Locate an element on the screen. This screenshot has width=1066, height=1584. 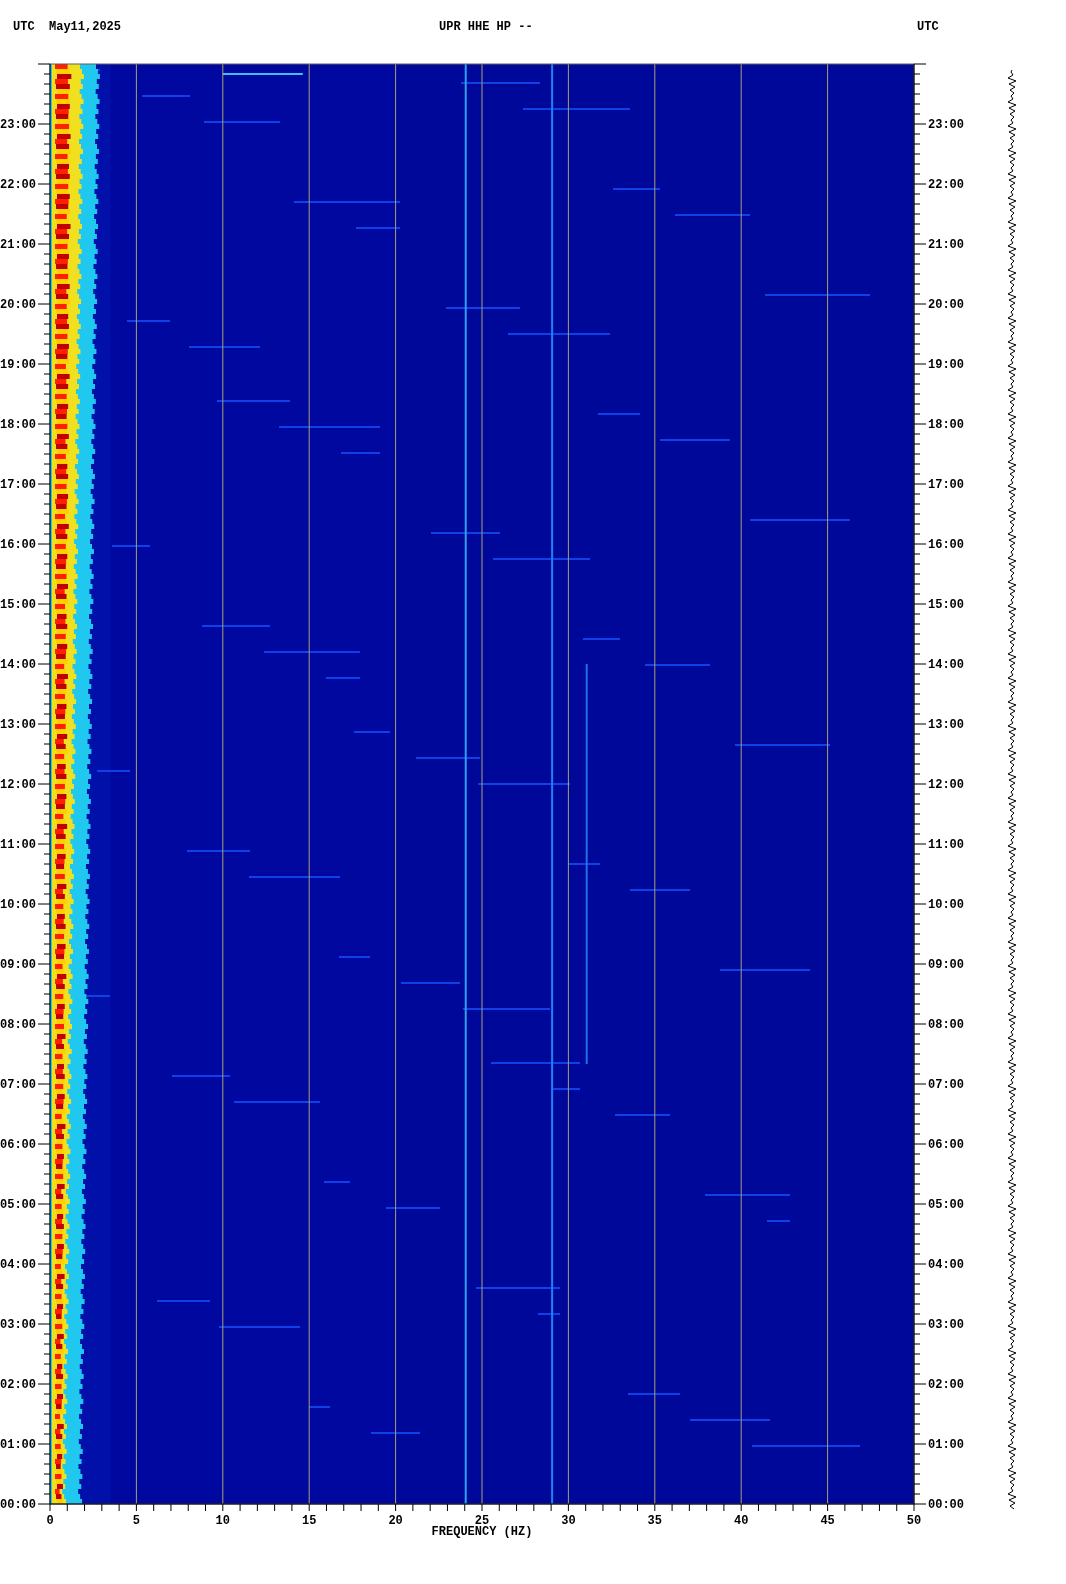
frequency-tick-label: 10 is located at coordinates (222, 1521).